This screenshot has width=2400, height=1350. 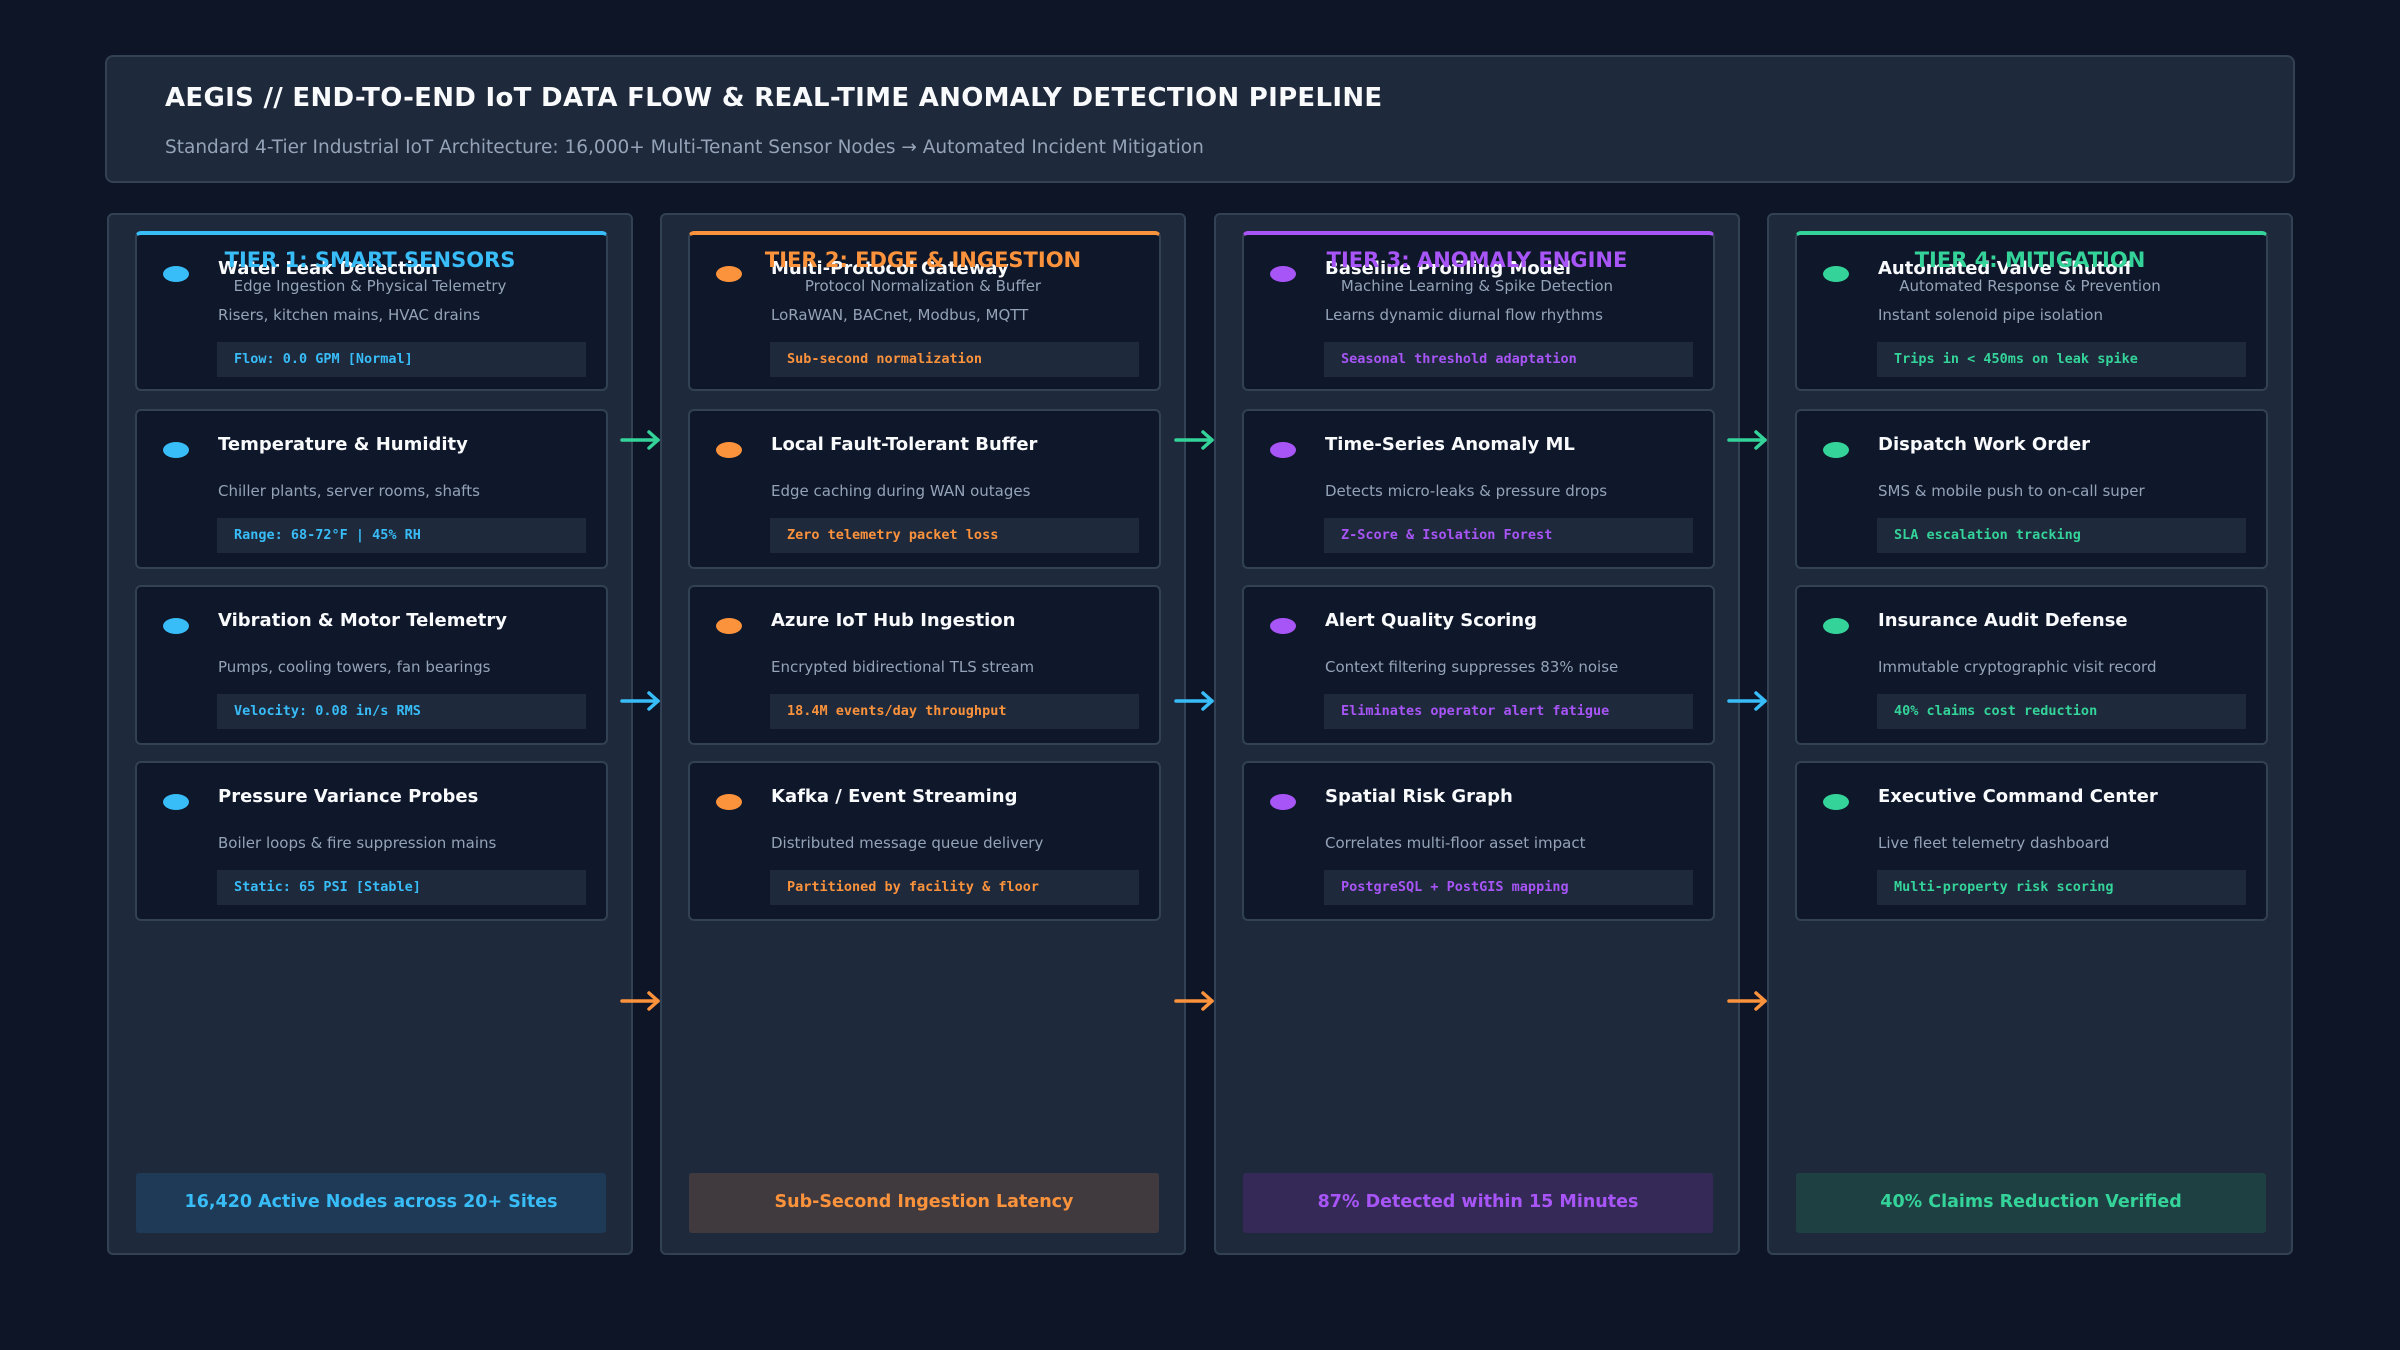 What do you see at coordinates (1478, 1203) in the screenshot?
I see `tier-footer-metric: 87% Detected within 15 Minutes` at bounding box center [1478, 1203].